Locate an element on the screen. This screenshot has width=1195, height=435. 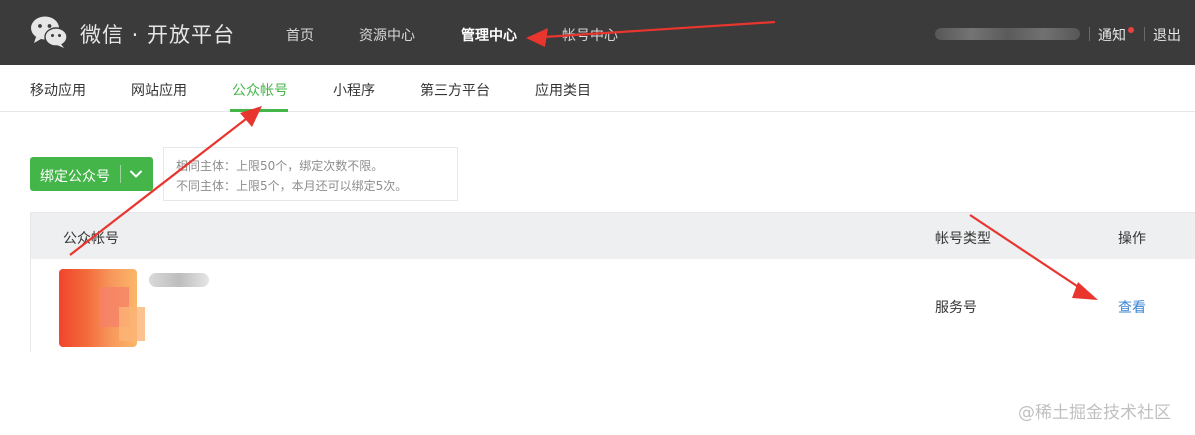
tab-official-accounts: 公众帐号 is located at coordinates (260, 90).